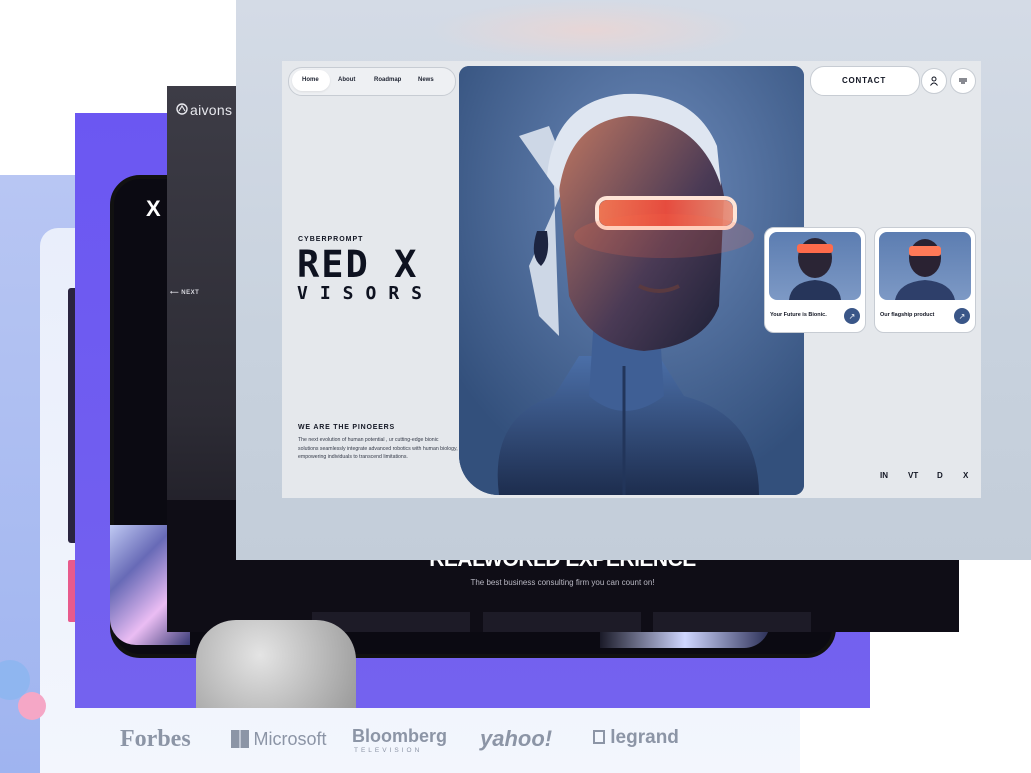 Image resolution: width=1031 pixels, height=773 pixels. I want to click on user-icon, so click(934, 81).